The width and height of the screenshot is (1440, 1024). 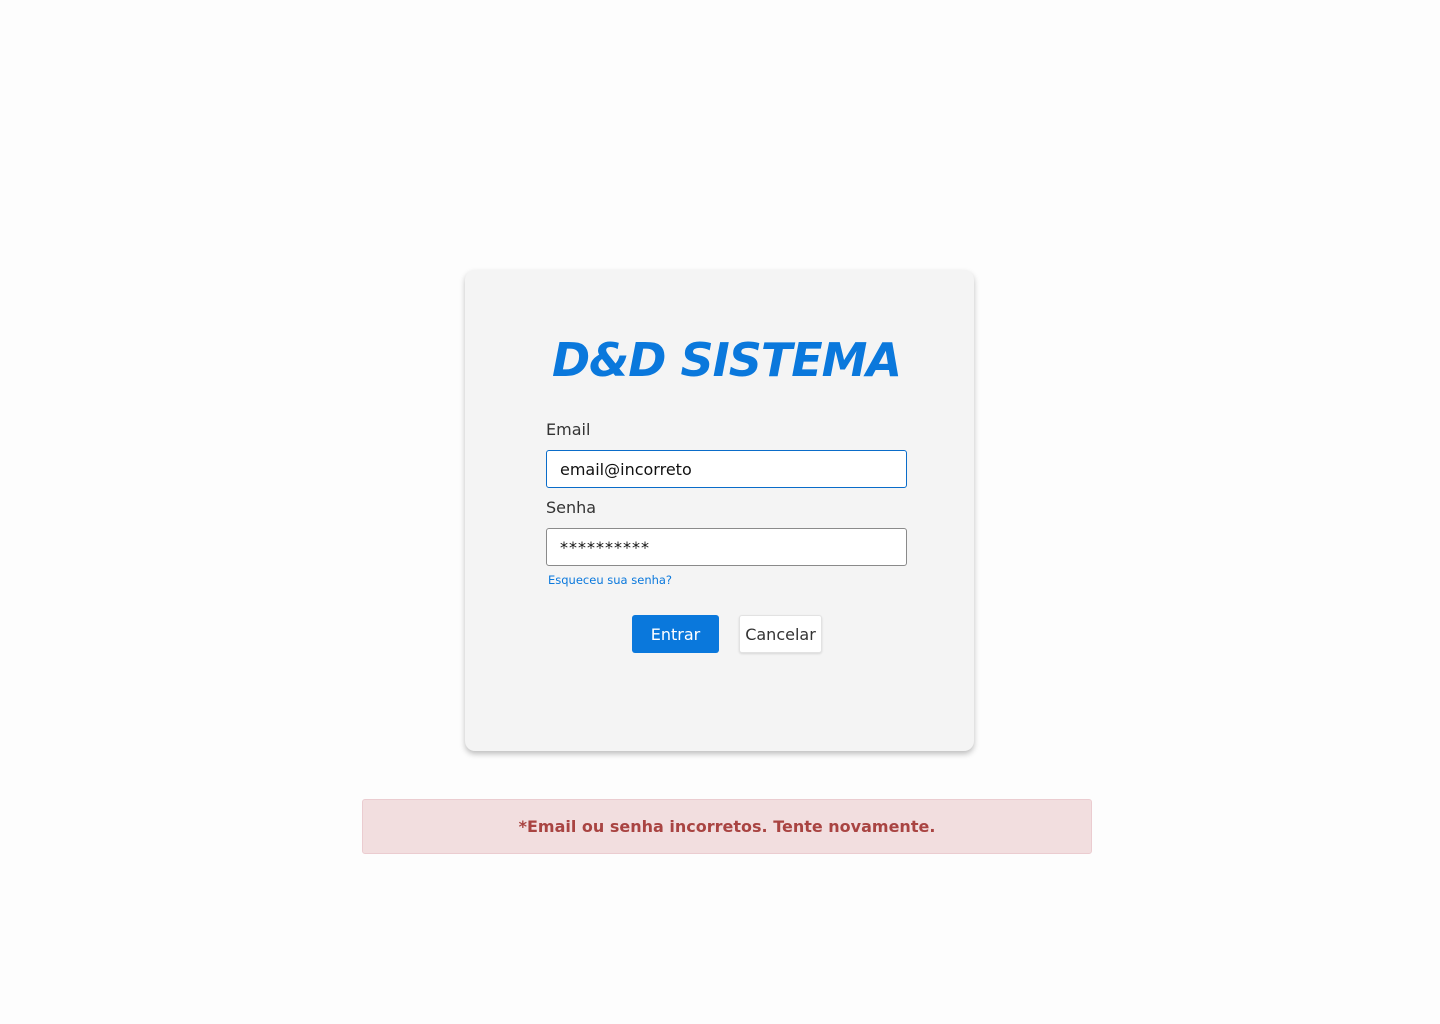 I want to click on email-label: Email, so click(x=568, y=429).